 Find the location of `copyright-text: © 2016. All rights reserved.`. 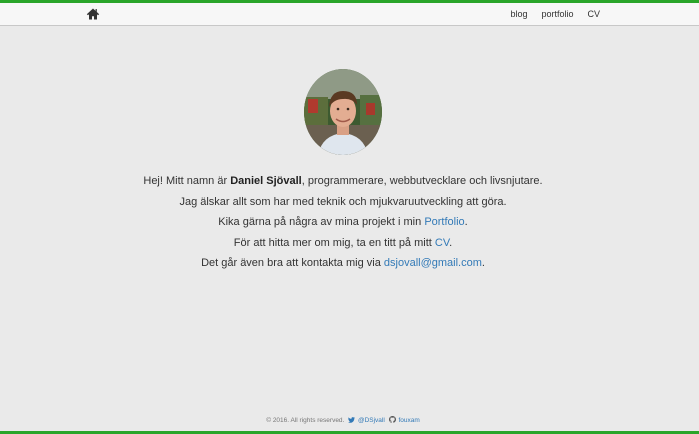

copyright-text: © 2016. All rights reserved. is located at coordinates (305, 420).